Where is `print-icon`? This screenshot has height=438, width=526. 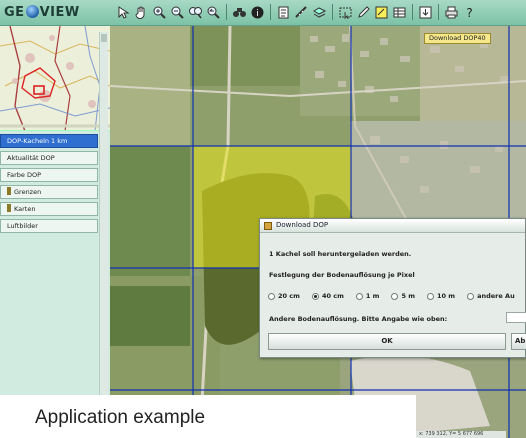
print-icon is located at coordinates (451, 12).